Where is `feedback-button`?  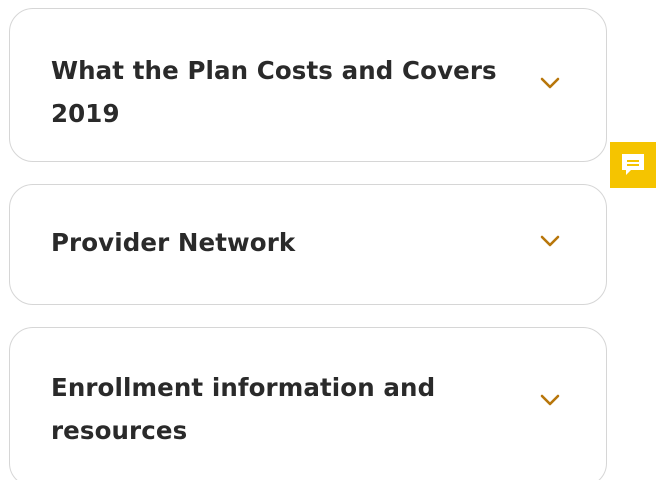 feedback-button is located at coordinates (633, 165).